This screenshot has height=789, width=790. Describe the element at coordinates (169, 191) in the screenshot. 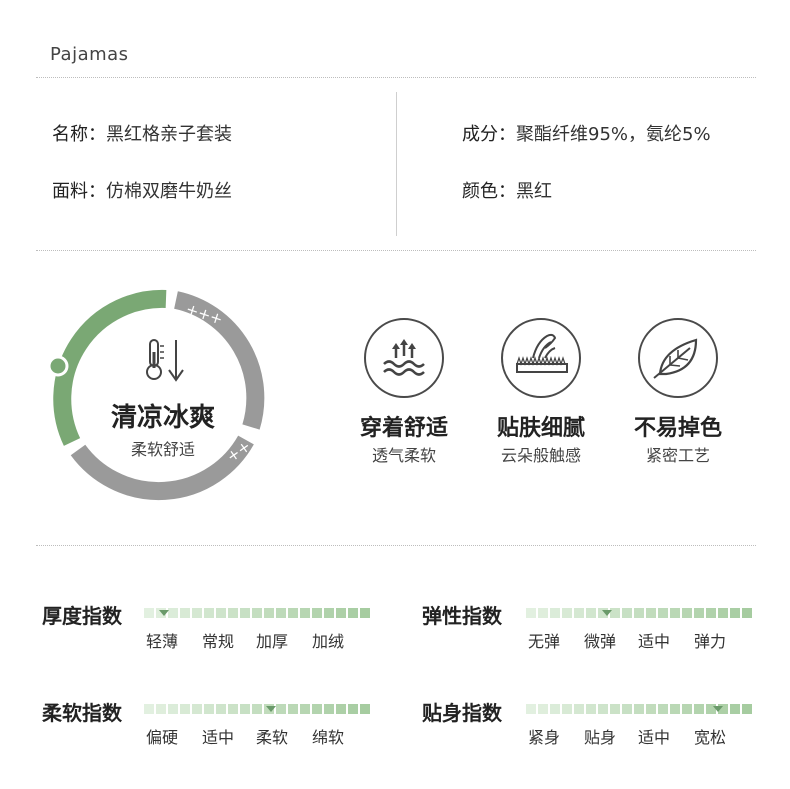

I see `spec-fabric-value: 仿棉双磨牛奶丝` at that location.